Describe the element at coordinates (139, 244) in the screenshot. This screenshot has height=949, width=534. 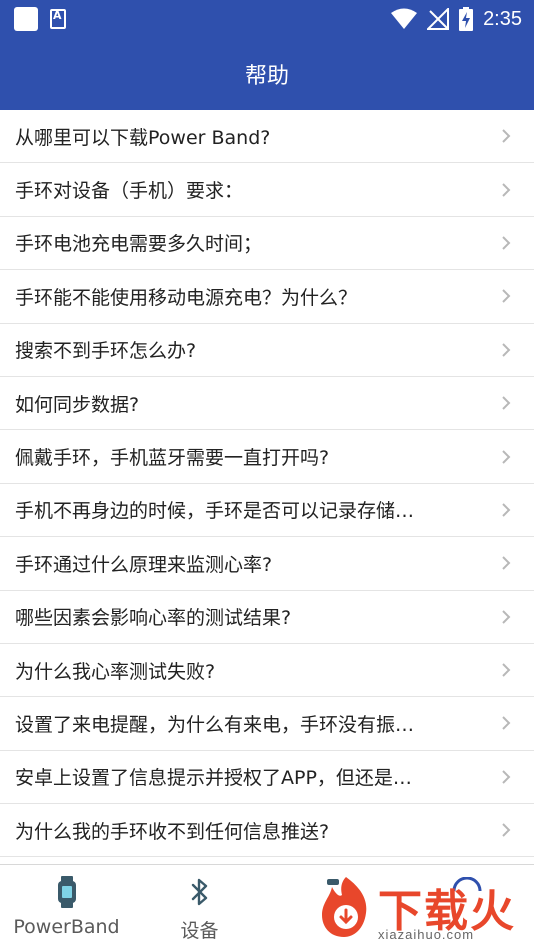
I see `help-item-label: 手环电池充电需要多久时间；` at that location.